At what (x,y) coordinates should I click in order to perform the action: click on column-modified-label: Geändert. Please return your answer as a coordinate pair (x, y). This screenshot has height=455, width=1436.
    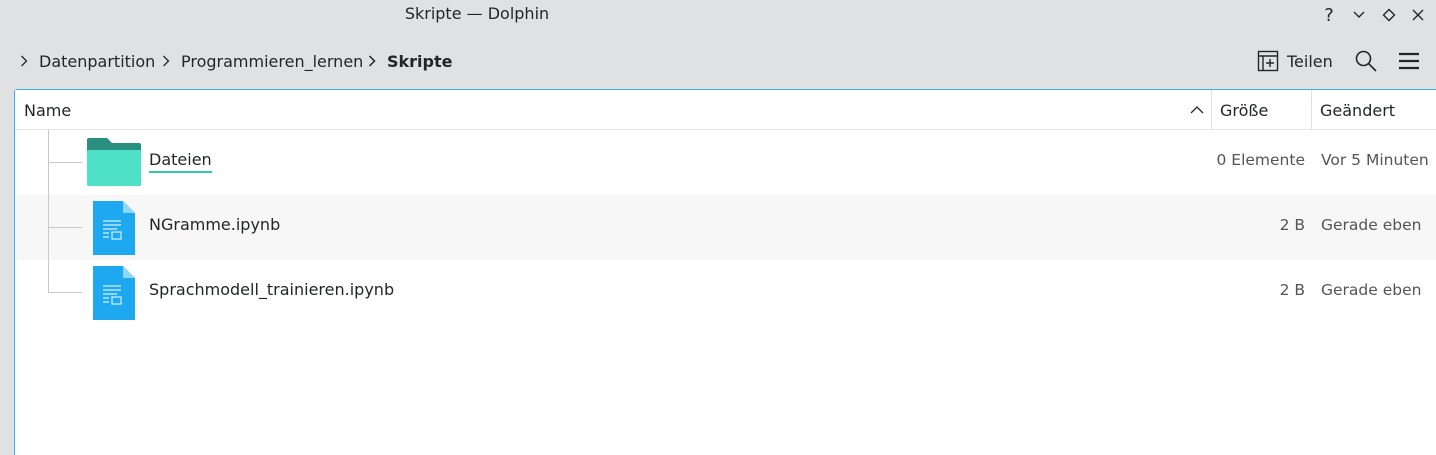
    Looking at the image, I should click on (1358, 110).